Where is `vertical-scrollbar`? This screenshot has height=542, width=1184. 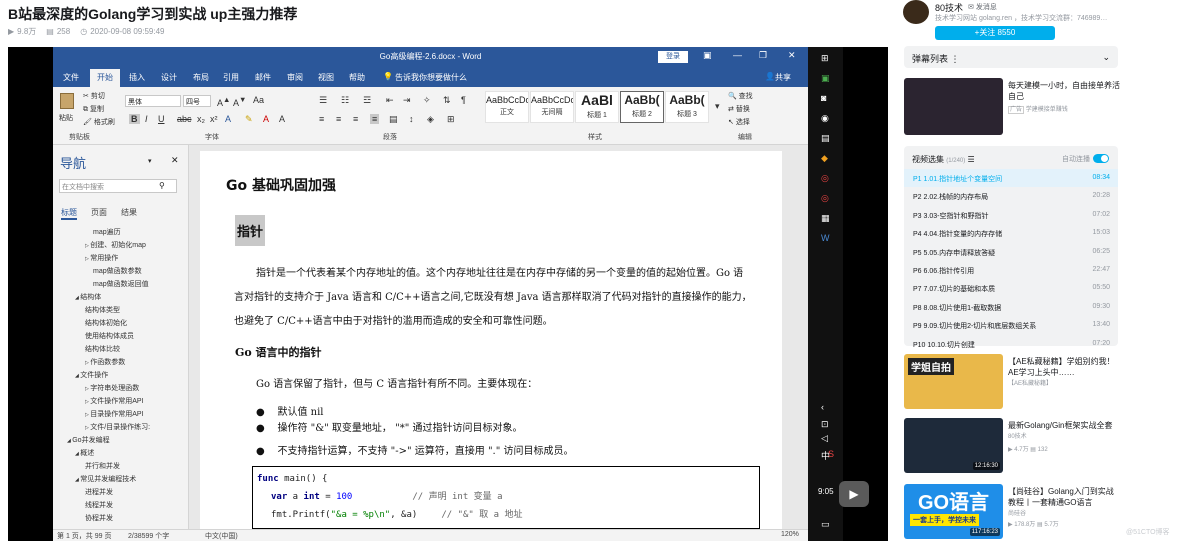
vertical-scrollbar is located at coordinates (788, 340).